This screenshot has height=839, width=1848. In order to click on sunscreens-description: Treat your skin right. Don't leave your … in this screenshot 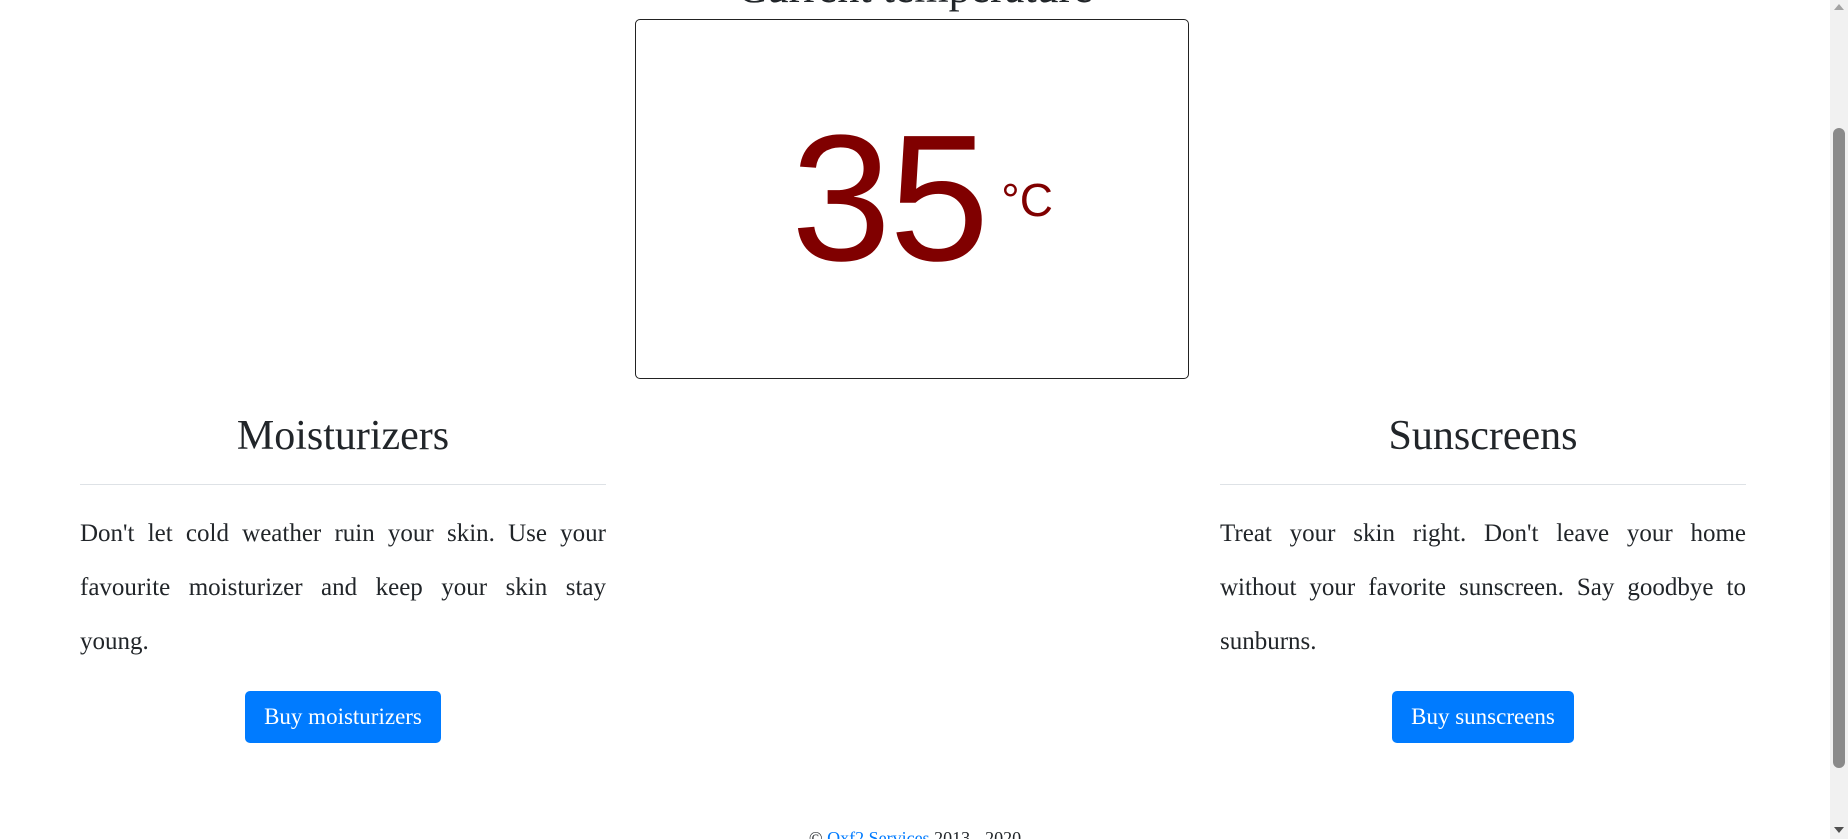, I will do `click(1483, 587)`.